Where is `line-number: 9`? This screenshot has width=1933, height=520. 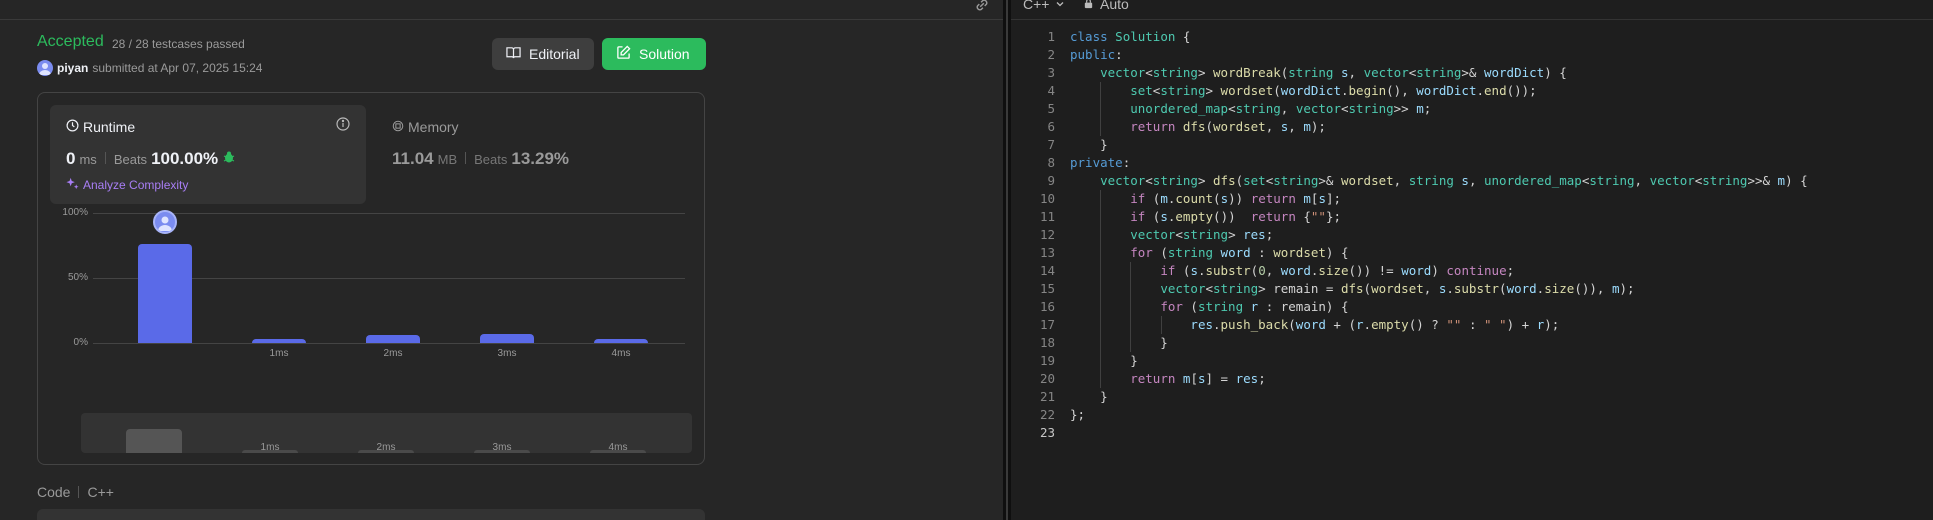
line-number: 9 is located at coordinates (1051, 180).